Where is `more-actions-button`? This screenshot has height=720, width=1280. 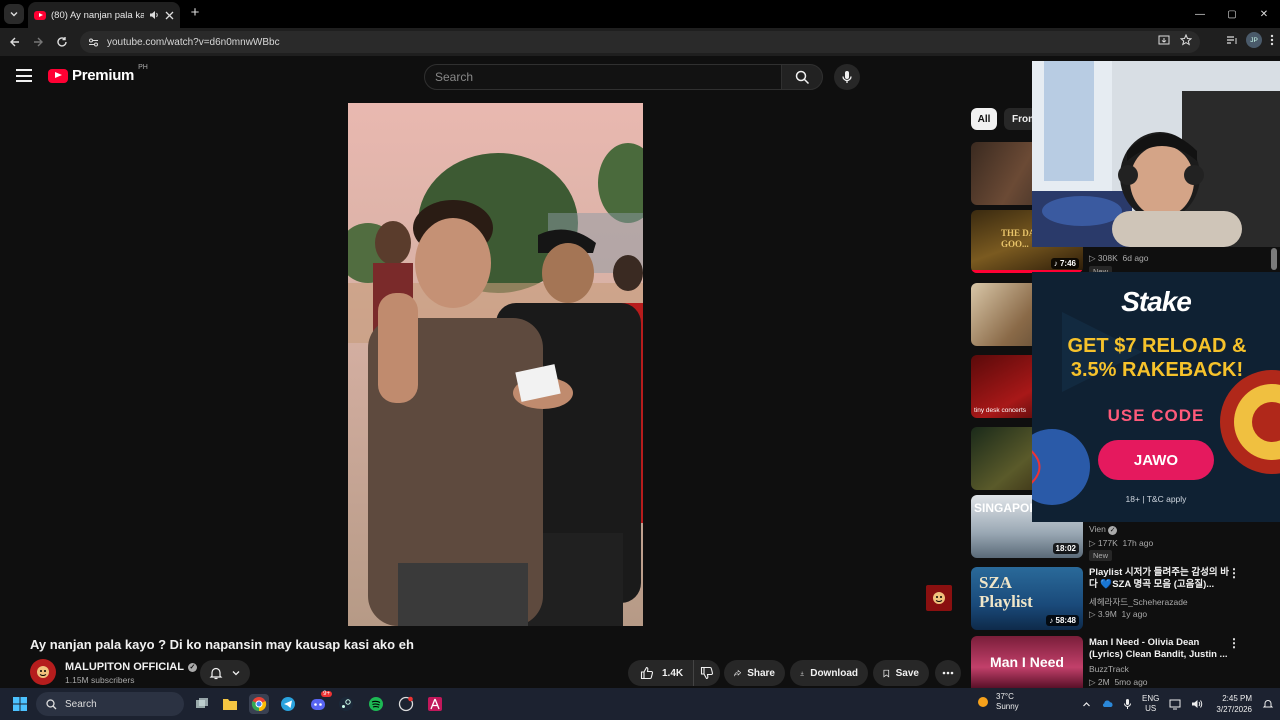
more-actions-button is located at coordinates (948, 673).